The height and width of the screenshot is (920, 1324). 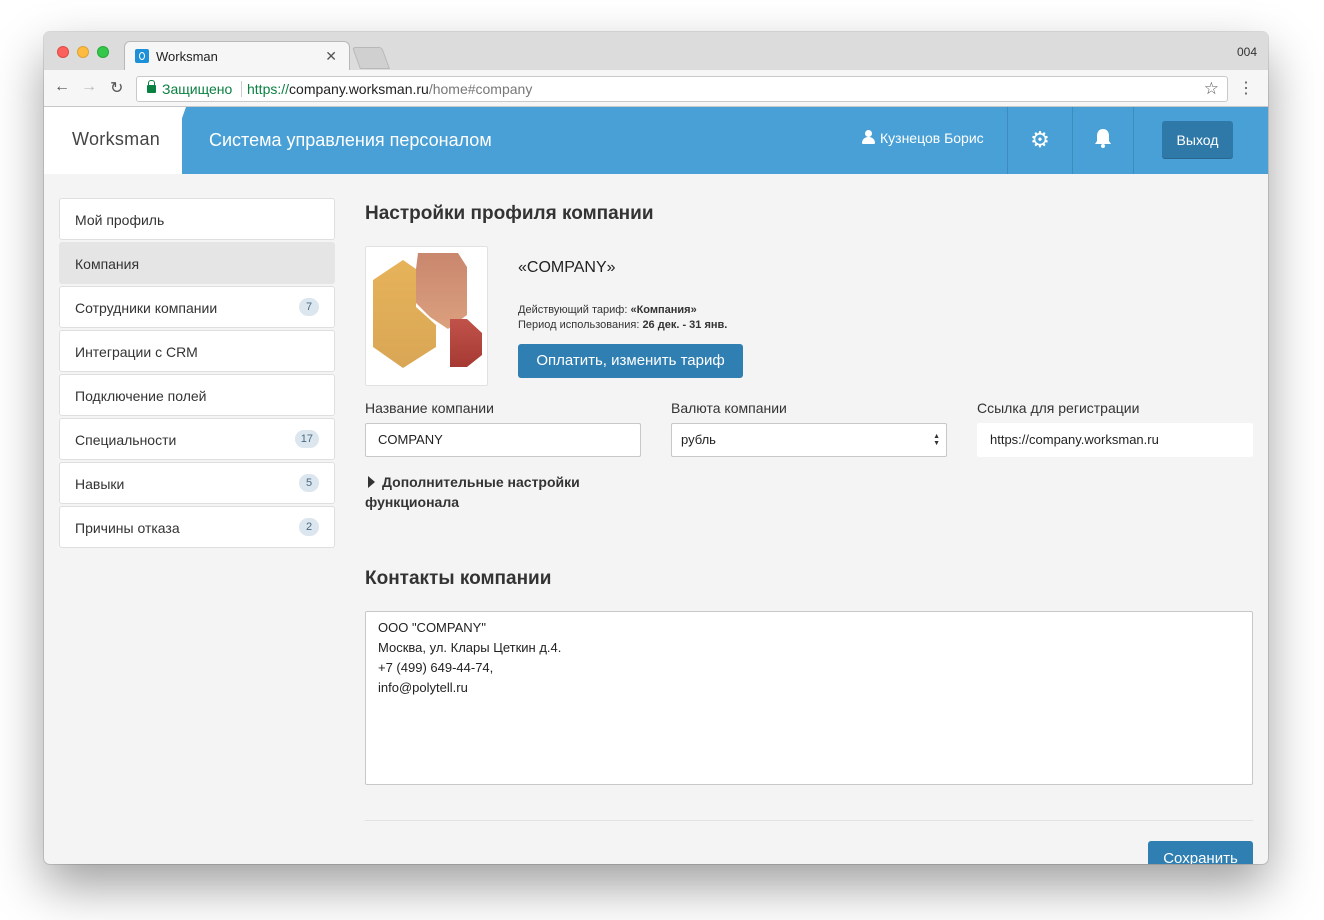 I want to click on contacts-line: ООО "COMPANY", so click(x=432, y=627).